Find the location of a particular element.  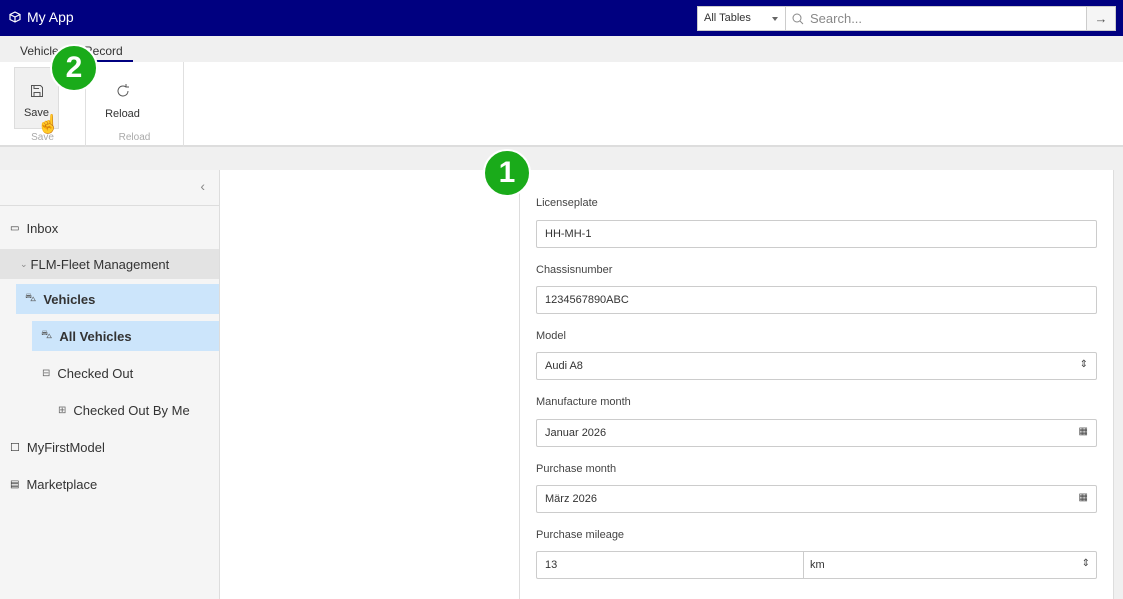

manufacture-month-input: Januar 2026 ▦ is located at coordinates (816, 433).